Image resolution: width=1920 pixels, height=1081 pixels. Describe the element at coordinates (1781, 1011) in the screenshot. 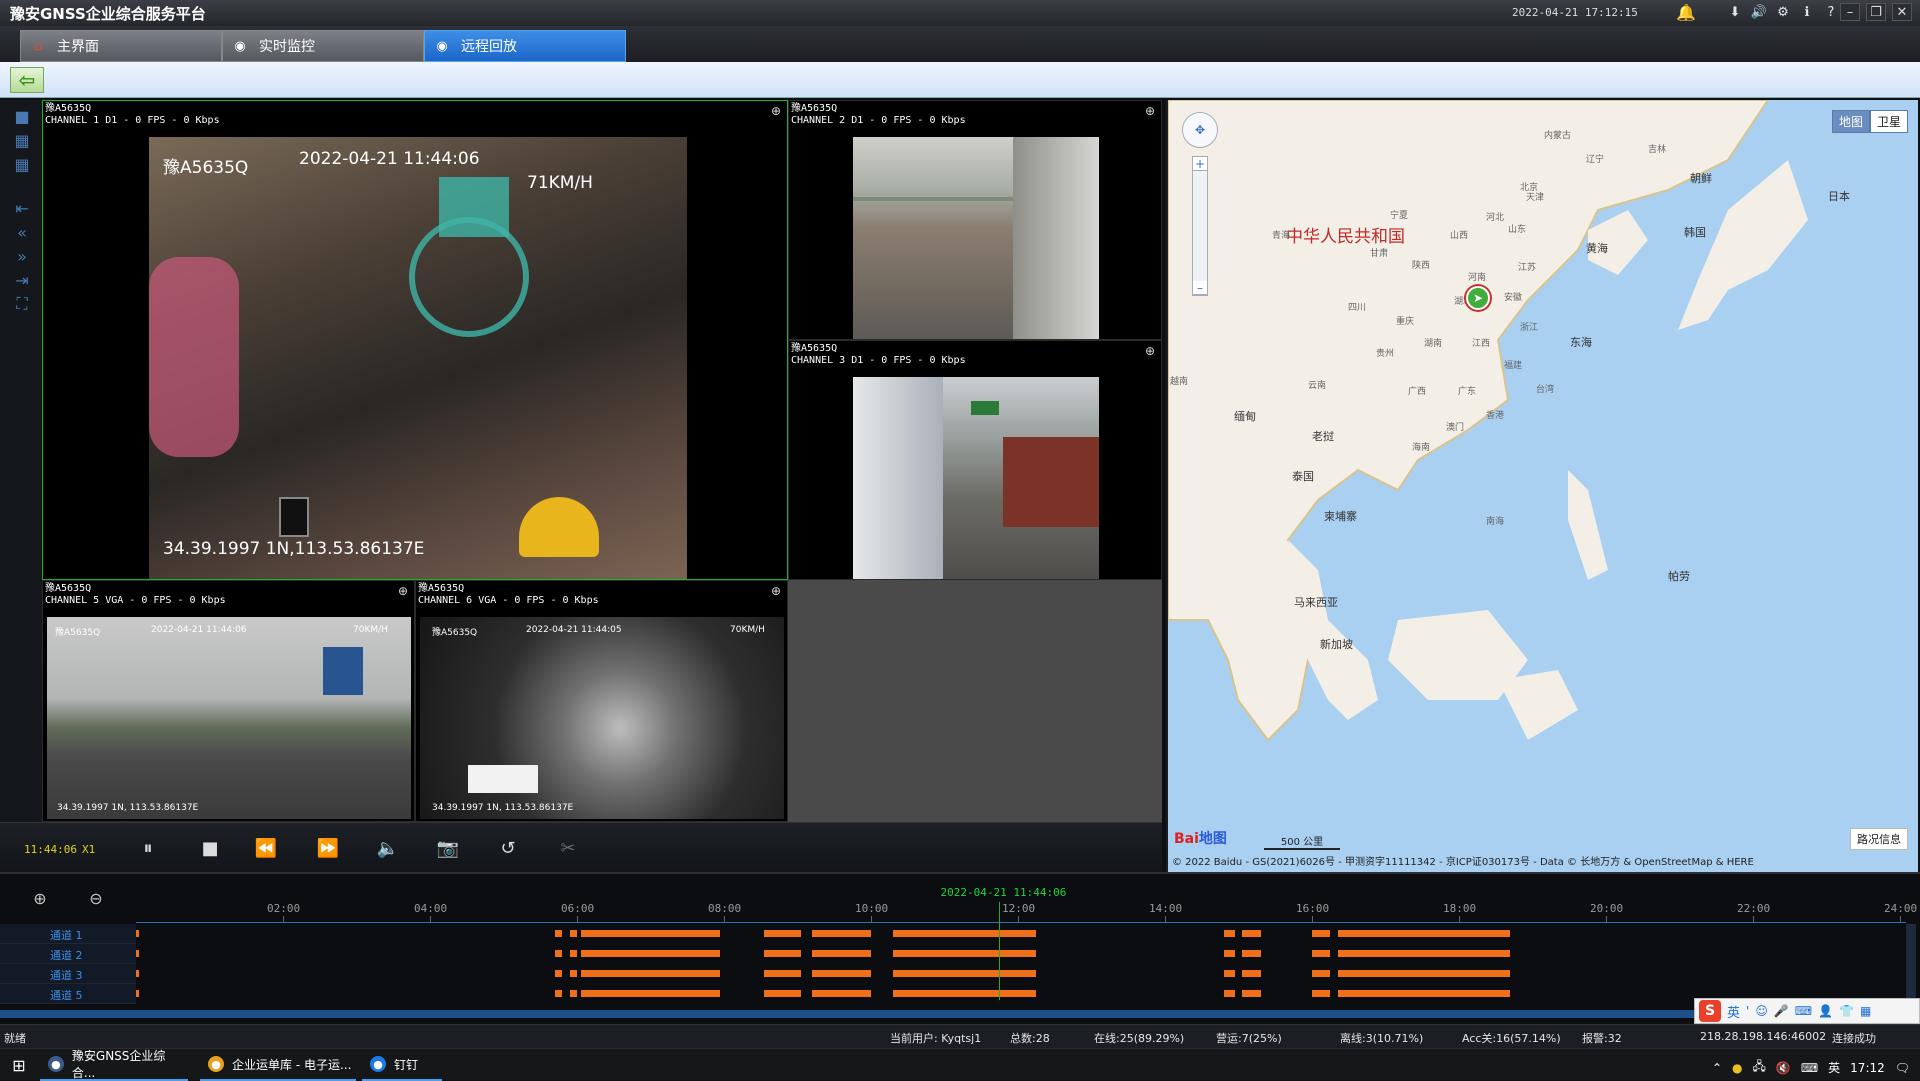

I see `microphone-icon: 🎤` at that location.